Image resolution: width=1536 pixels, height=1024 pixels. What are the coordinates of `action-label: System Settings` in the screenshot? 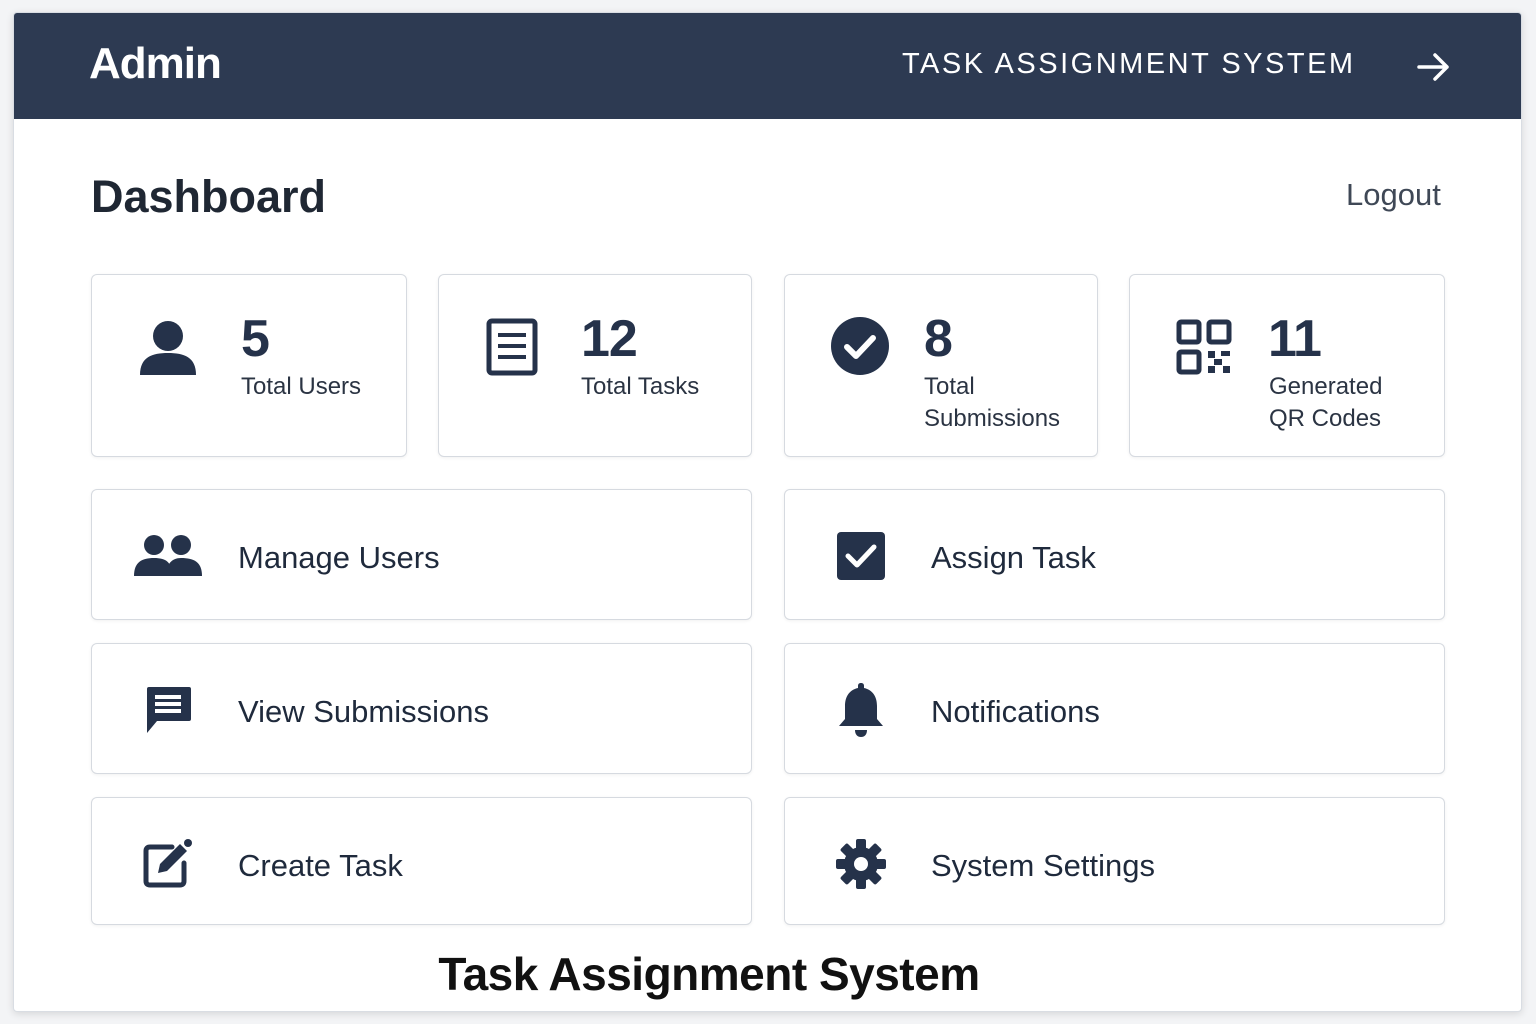 It's located at (1043, 865).